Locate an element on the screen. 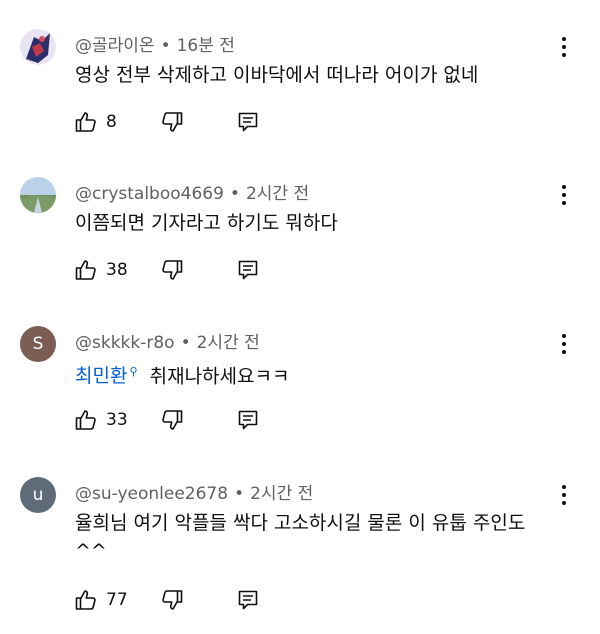 This screenshot has width=600, height=634. comment-actions: 38 is located at coordinates (184, 270).